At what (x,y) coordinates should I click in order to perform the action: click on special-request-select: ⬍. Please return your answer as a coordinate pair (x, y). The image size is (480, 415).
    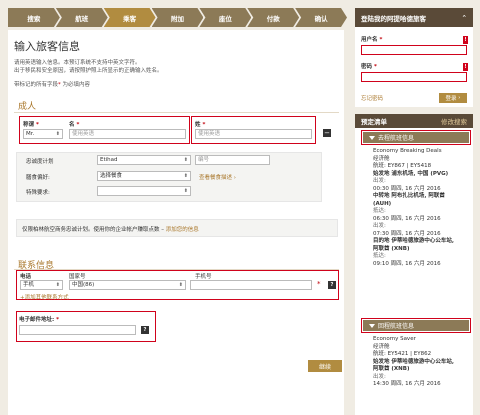
    Looking at the image, I should click on (144, 191).